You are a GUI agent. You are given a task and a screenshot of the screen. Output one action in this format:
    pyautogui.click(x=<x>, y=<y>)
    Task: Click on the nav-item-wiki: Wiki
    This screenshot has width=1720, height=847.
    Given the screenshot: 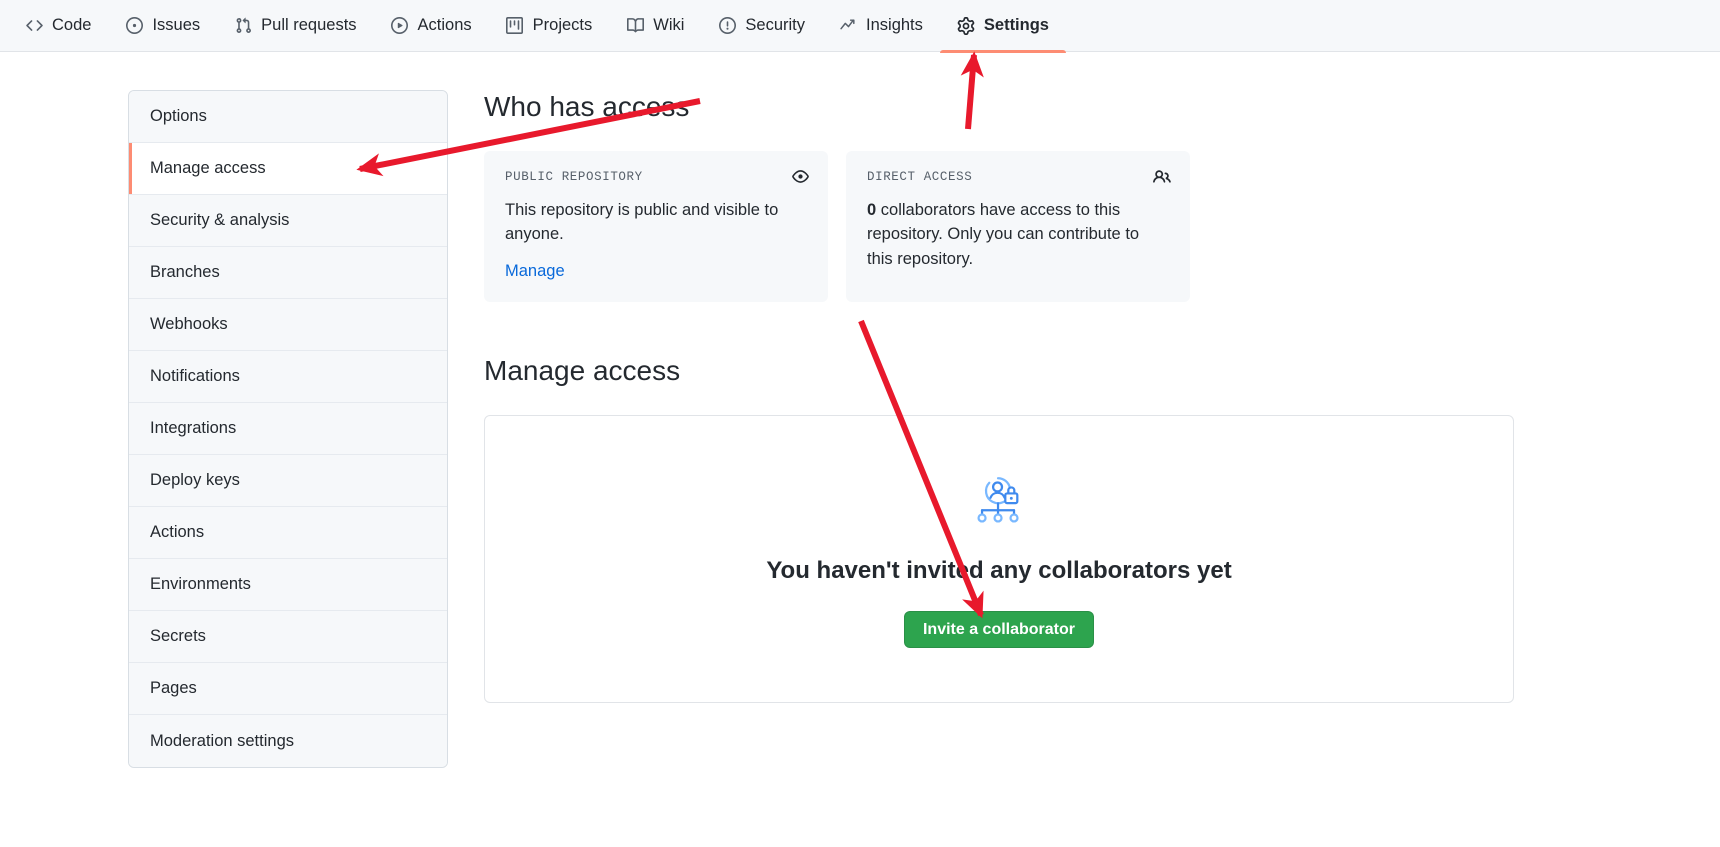 What is the action you would take?
    pyautogui.click(x=655, y=26)
    